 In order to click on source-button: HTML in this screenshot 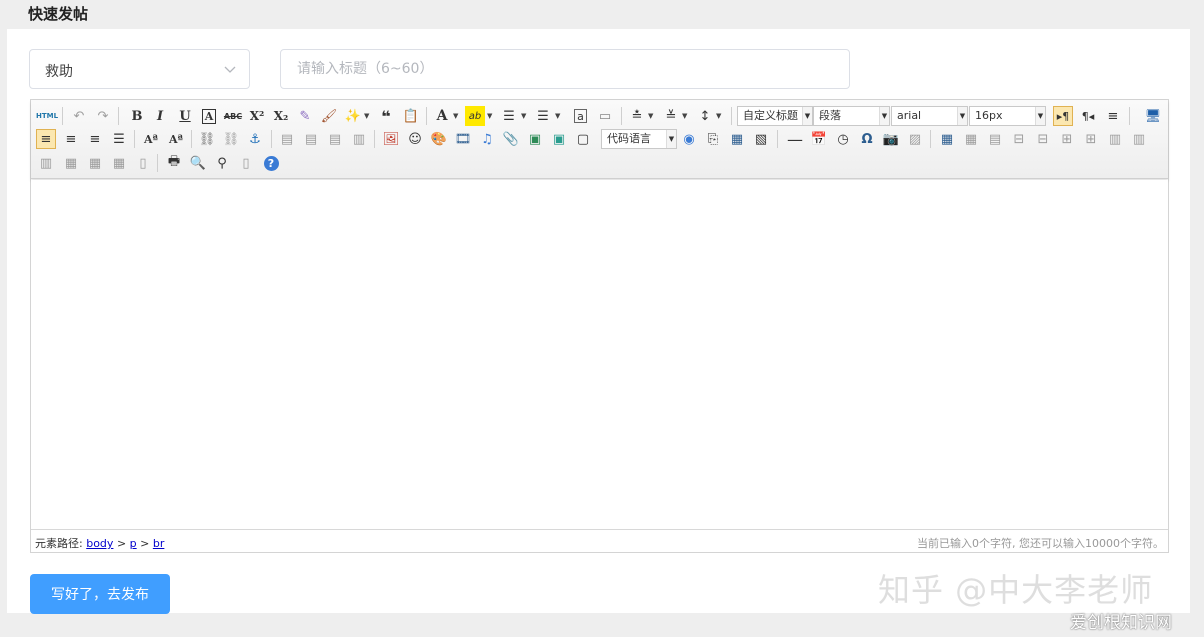, I will do `click(47, 116)`.